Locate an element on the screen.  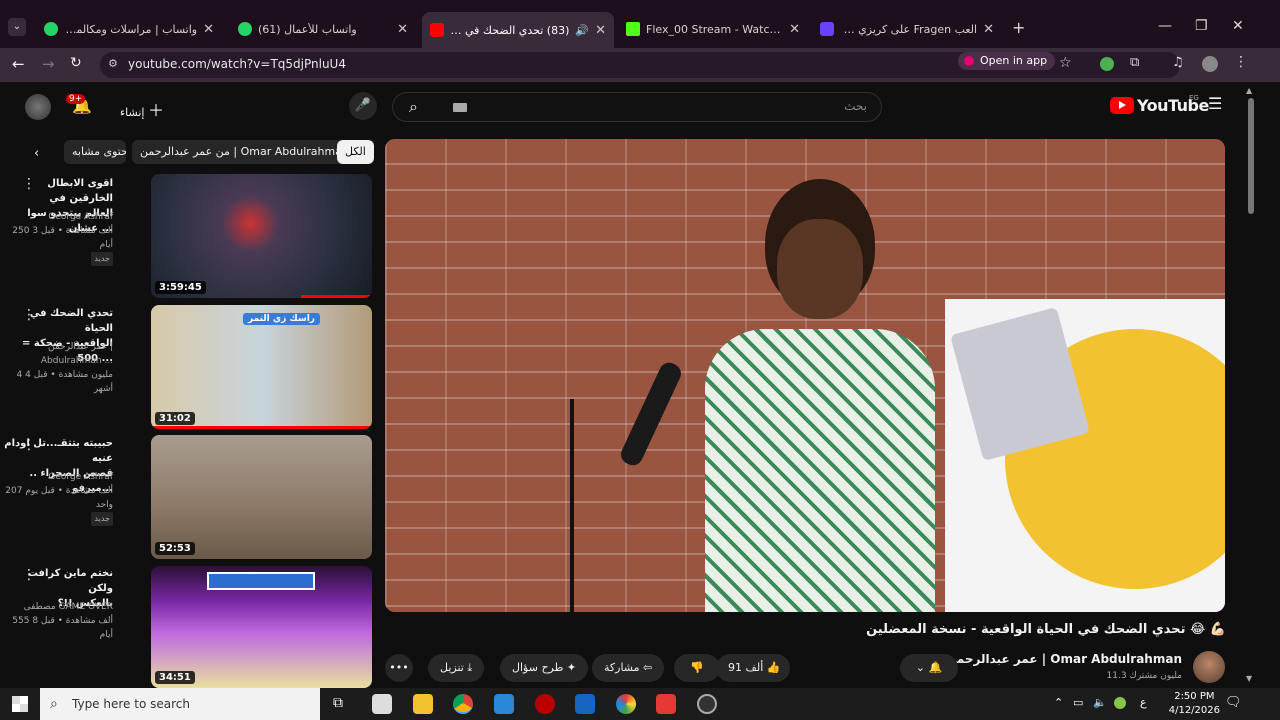
tab-whatsapp-business: واتساب للأعمال (61) ✕ is located at coordinates (323, 29).